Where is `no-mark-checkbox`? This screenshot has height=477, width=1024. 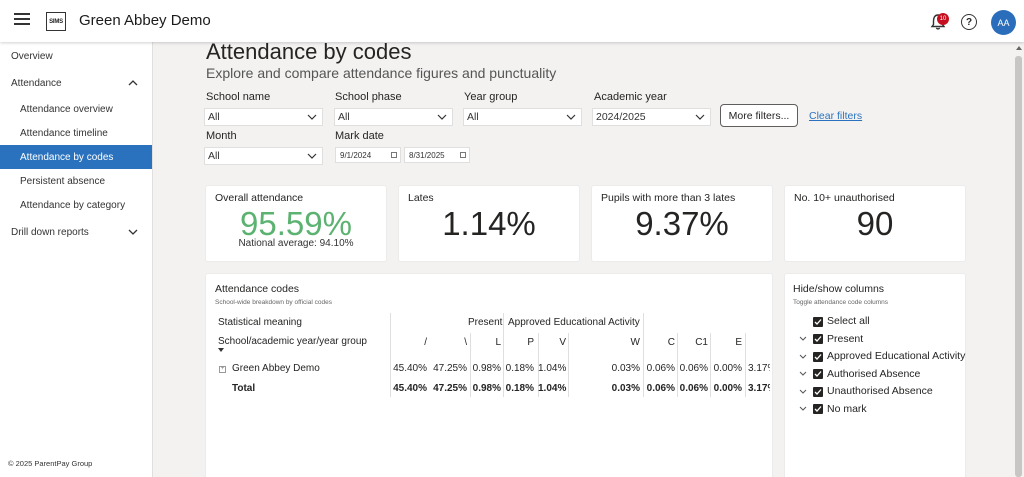 no-mark-checkbox is located at coordinates (818, 409).